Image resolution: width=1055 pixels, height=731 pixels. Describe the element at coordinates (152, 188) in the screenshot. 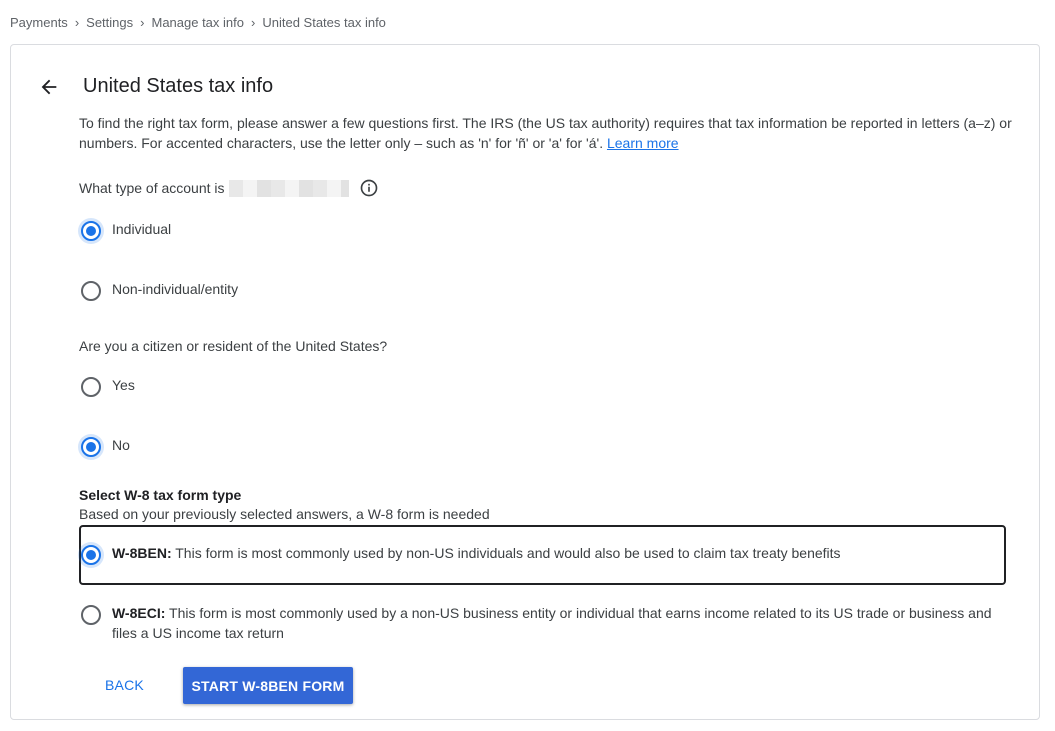

I see `account-type-question-text: What type of account is` at that location.